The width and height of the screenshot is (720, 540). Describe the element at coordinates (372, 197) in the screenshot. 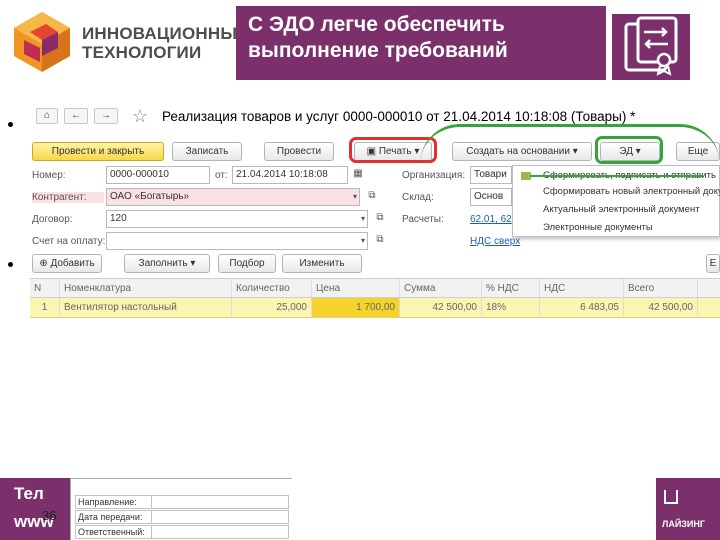

I see `open-contractor-button: ⧉` at that location.